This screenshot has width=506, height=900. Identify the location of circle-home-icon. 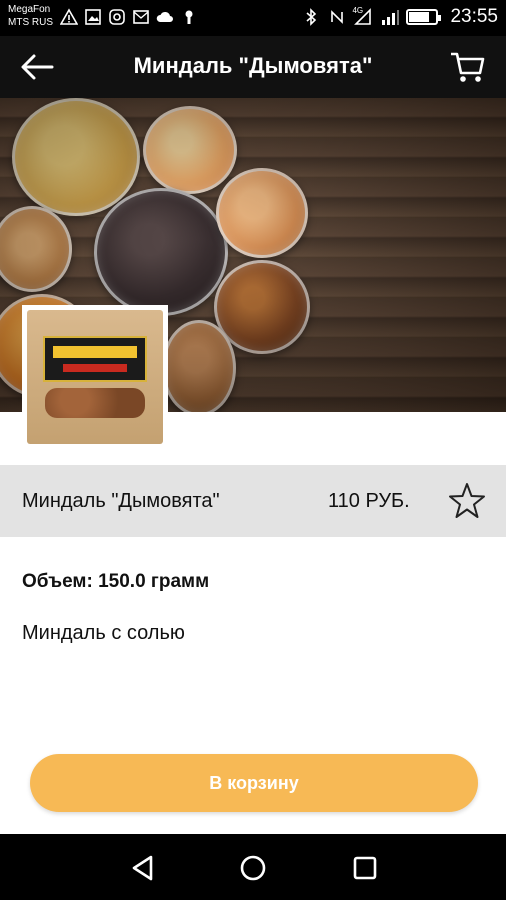
(253, 868).